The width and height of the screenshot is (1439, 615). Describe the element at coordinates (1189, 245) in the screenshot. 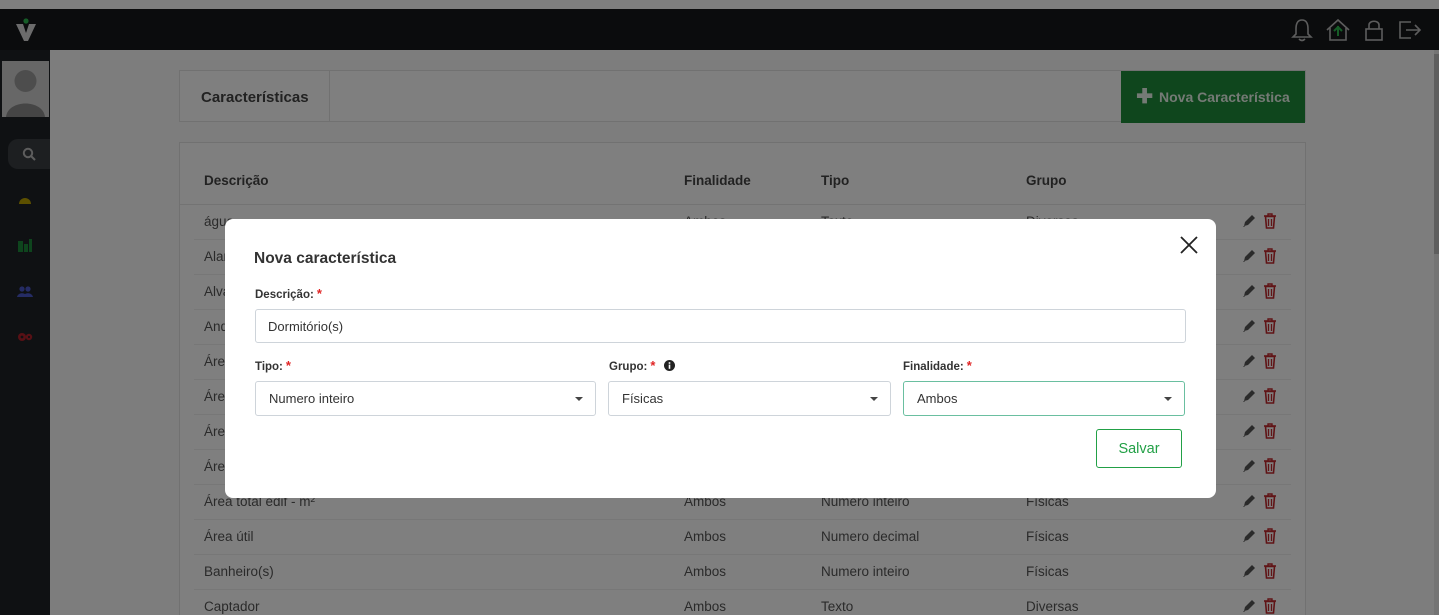

I see `close-icon` at that location.